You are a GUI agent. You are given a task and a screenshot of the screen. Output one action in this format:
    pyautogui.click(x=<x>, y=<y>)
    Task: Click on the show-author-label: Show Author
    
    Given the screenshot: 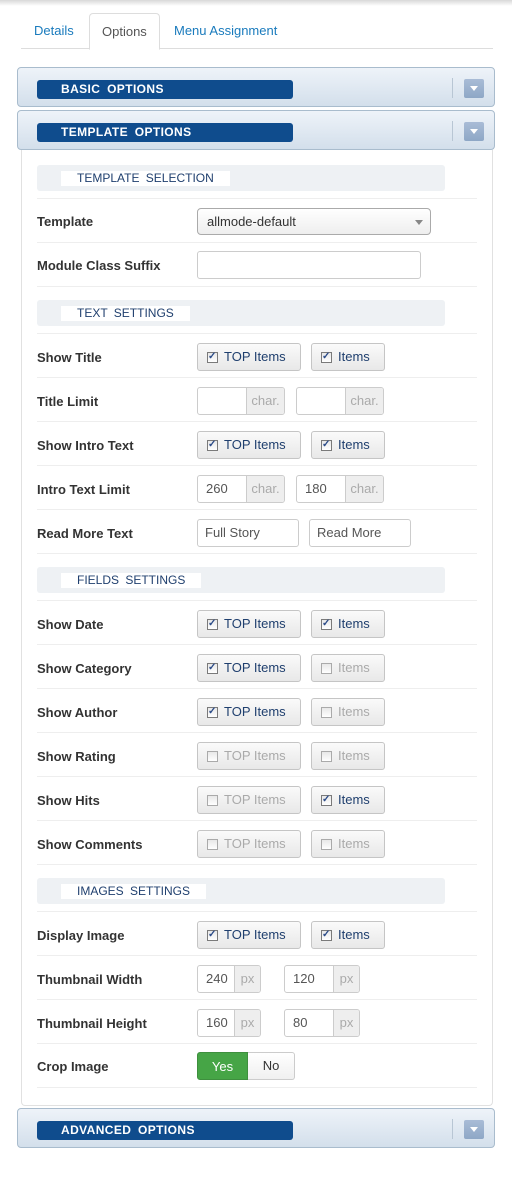 What is the action you would take?
    pyautogui.click(x=77, y=712)
    